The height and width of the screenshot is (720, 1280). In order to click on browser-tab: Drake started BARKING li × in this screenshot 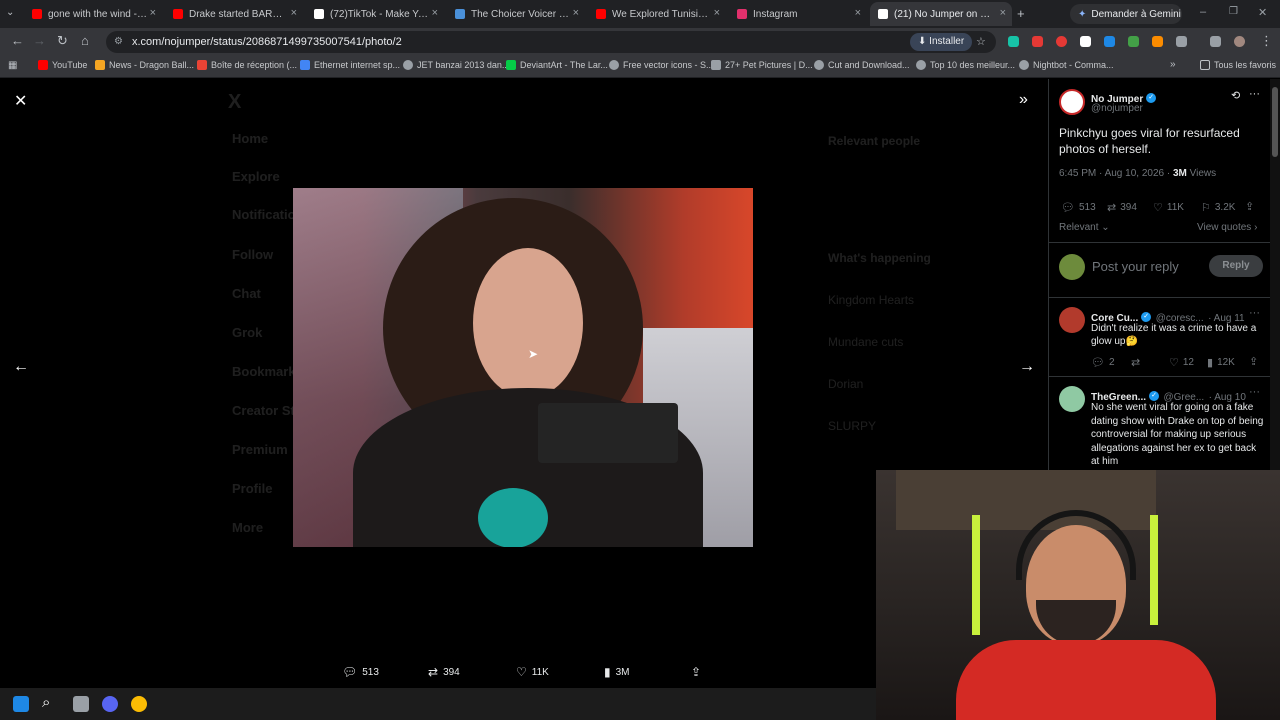, I will do `click(234, 14)`.